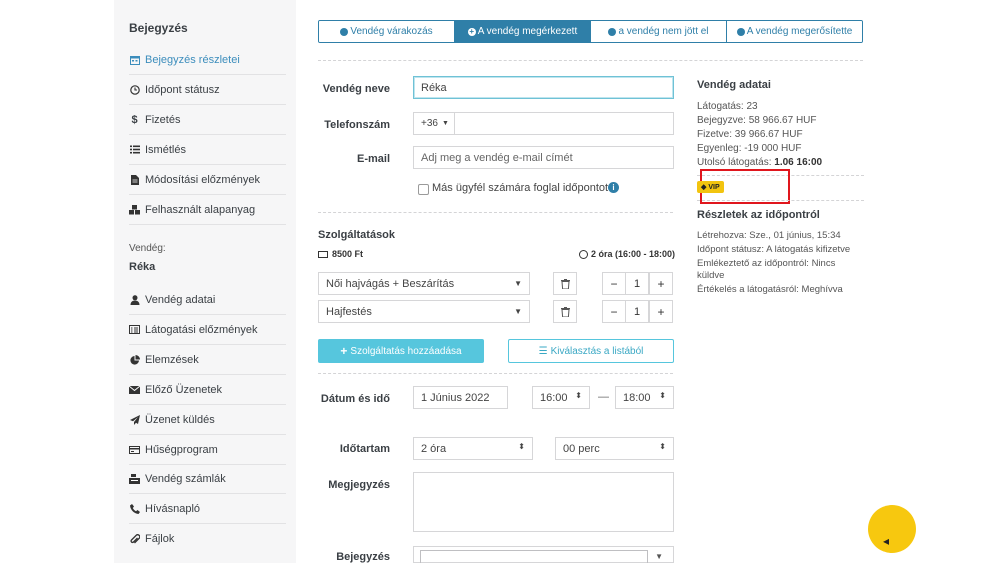 The width and height of the screenshot is (1000, 563). I want to click on minus-circle-icon, so click(612, 31).